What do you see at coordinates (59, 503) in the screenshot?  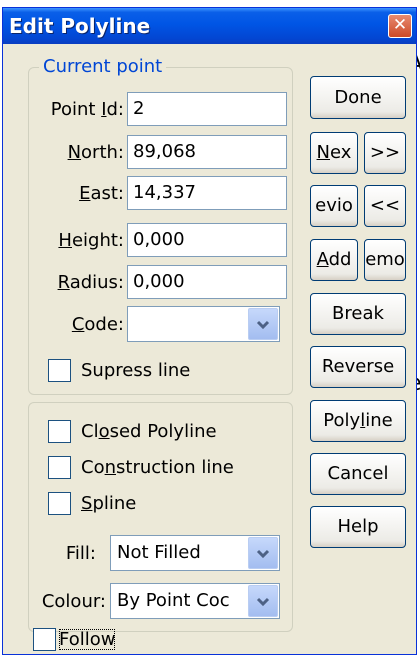 I see `spline-checkbox` at bounding box center [59, 503].